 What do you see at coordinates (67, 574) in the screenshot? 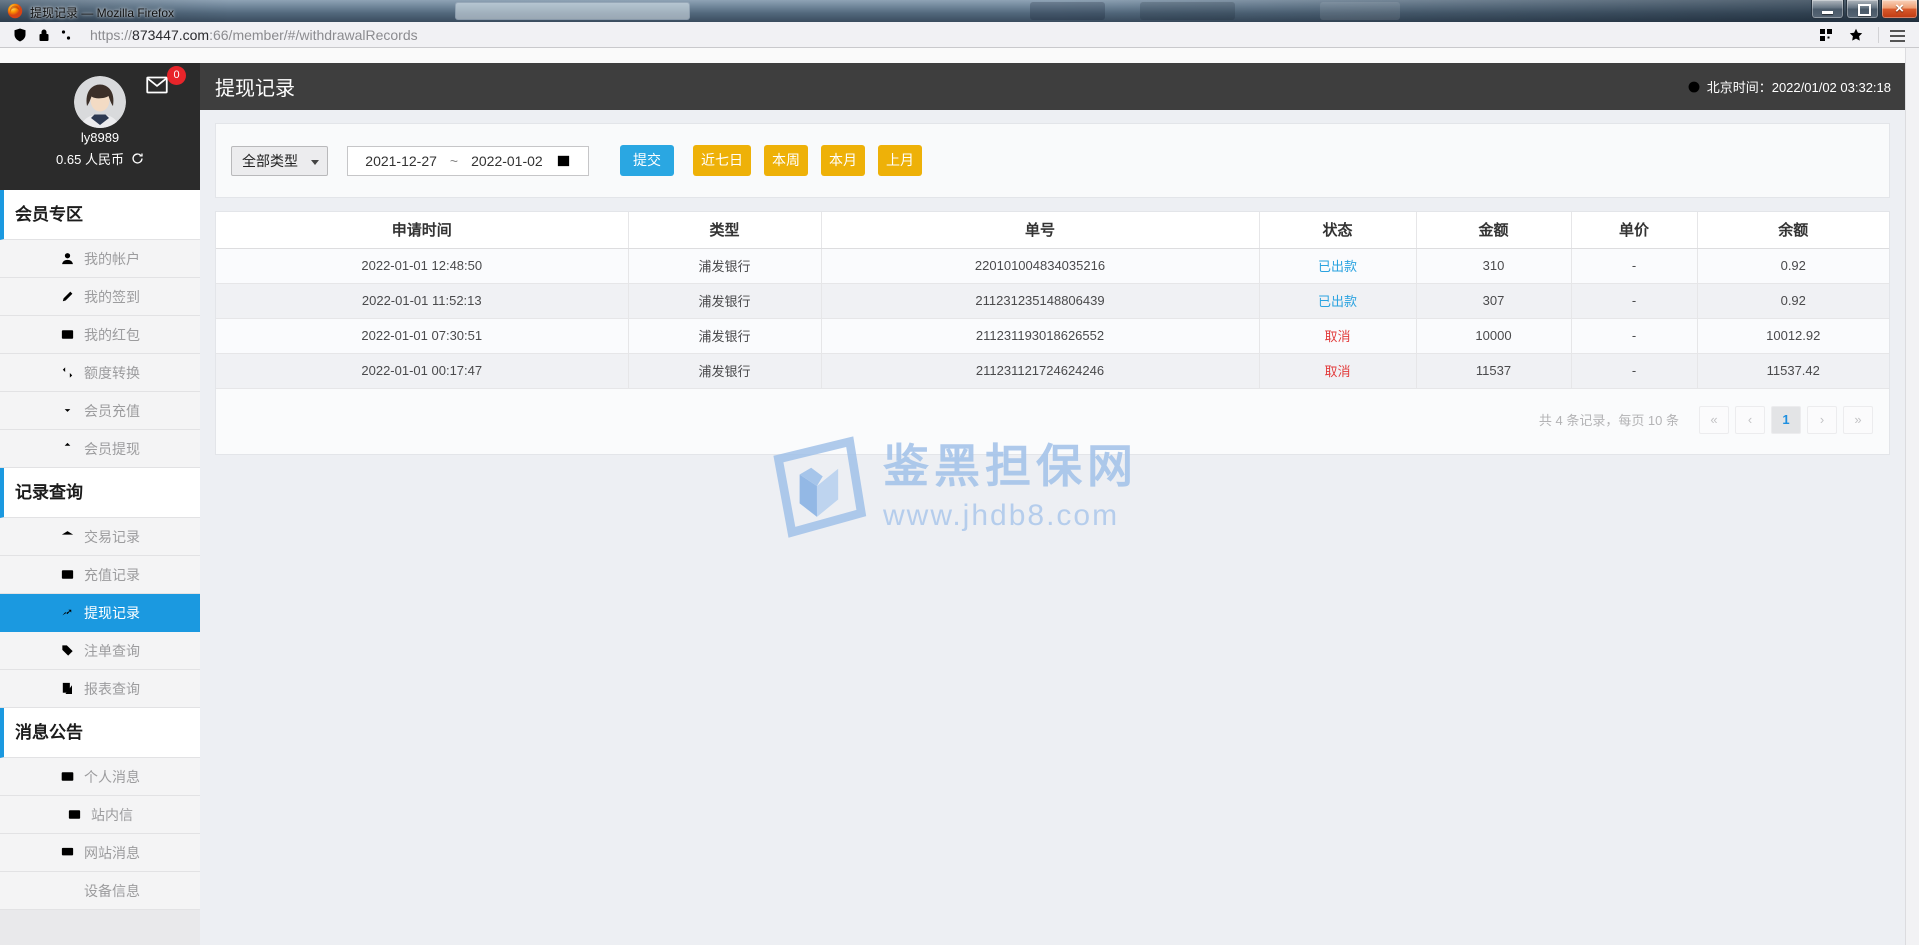
I see `card-icon` at bounding box center [67, 574].